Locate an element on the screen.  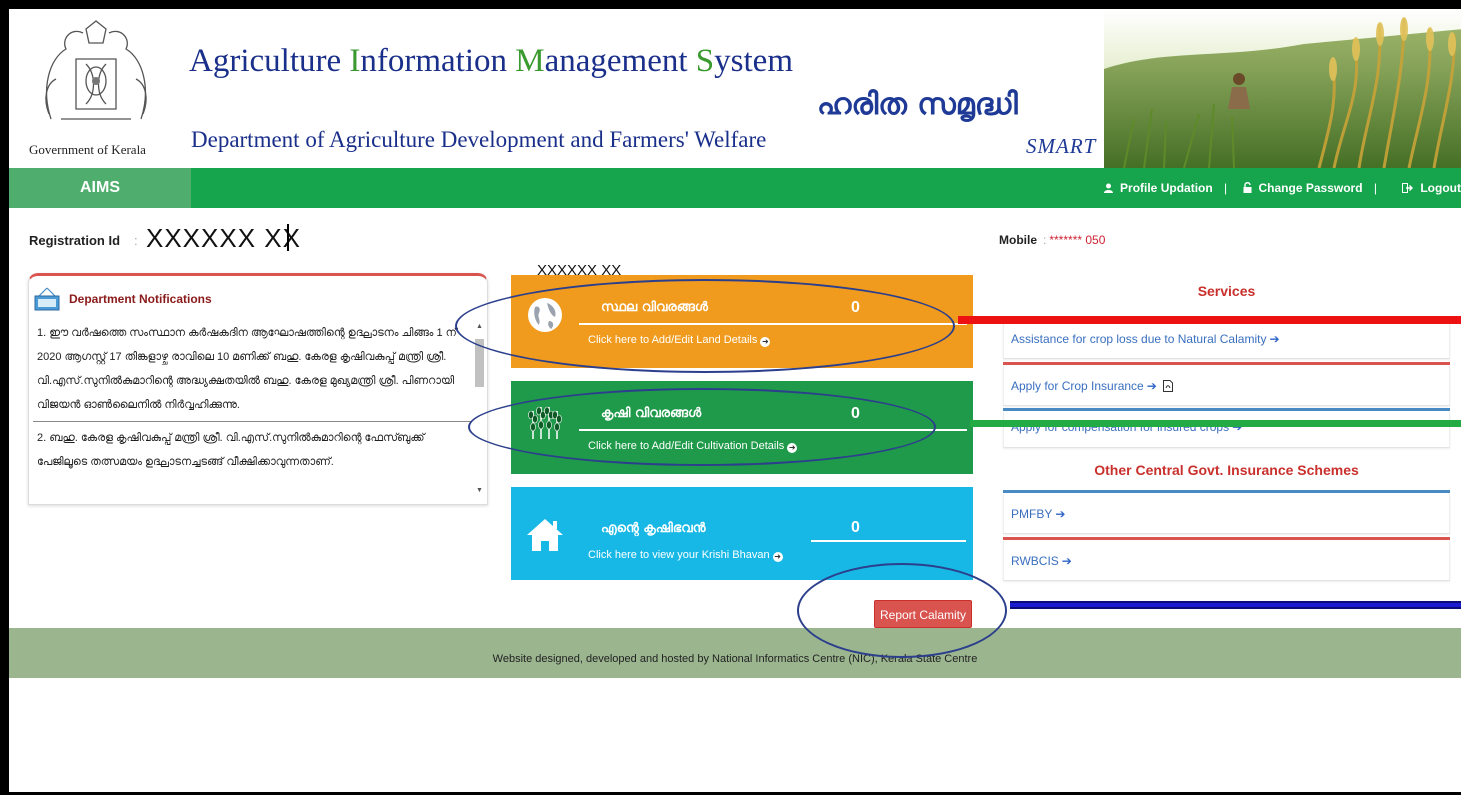
land-details-link: Click here to Add/Edit Land Details ➜ is located at coordinates (679, 340).